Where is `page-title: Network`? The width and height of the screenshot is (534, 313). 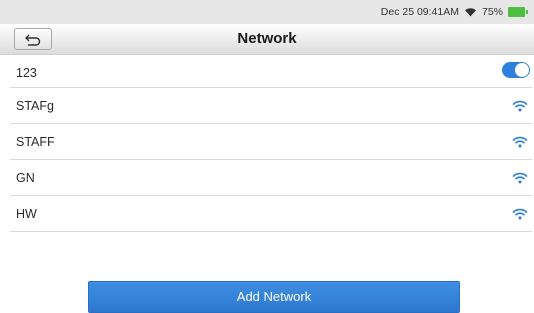
page-title: Network is located at coordinates (267, 38).